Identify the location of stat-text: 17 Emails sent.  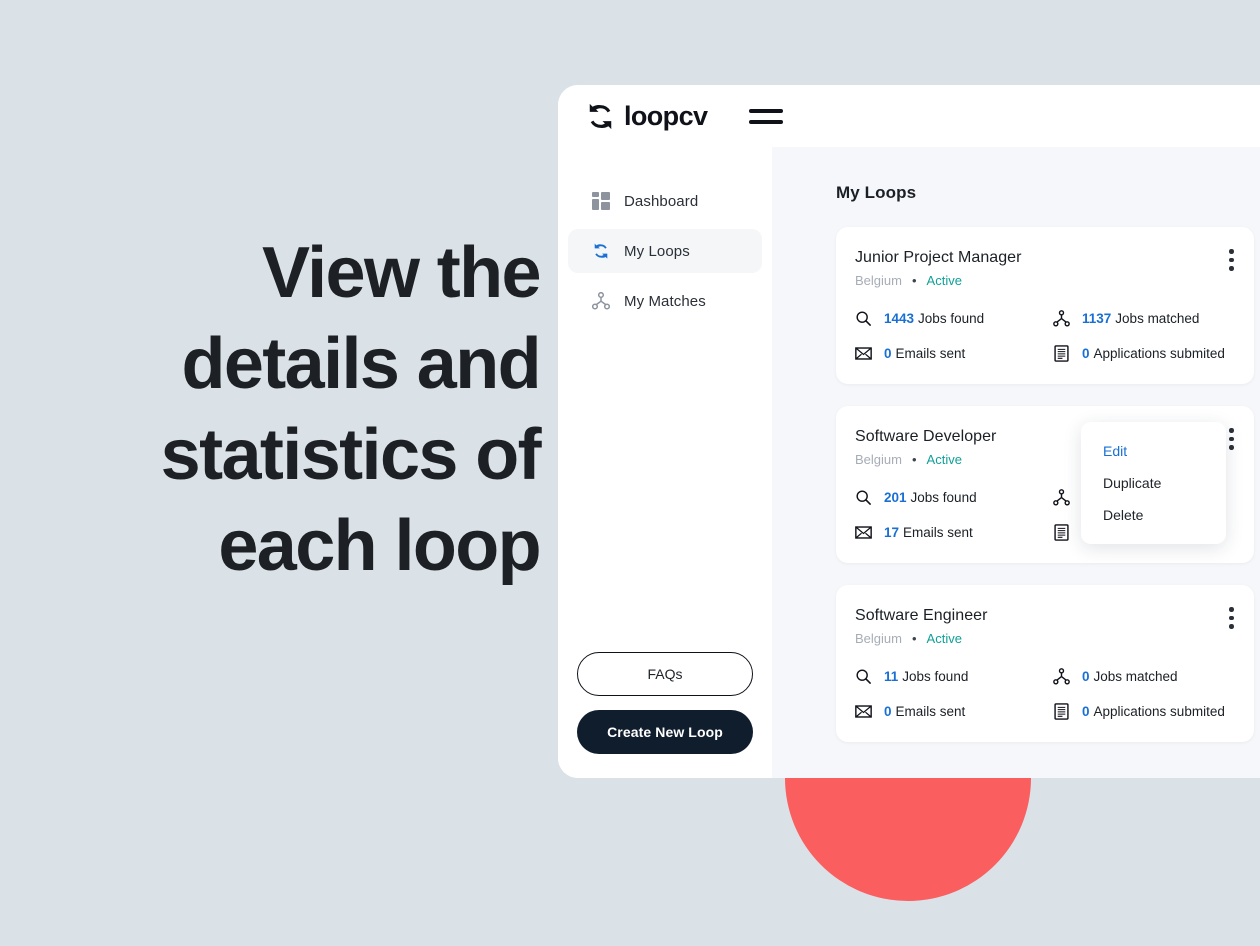
(928, 532).